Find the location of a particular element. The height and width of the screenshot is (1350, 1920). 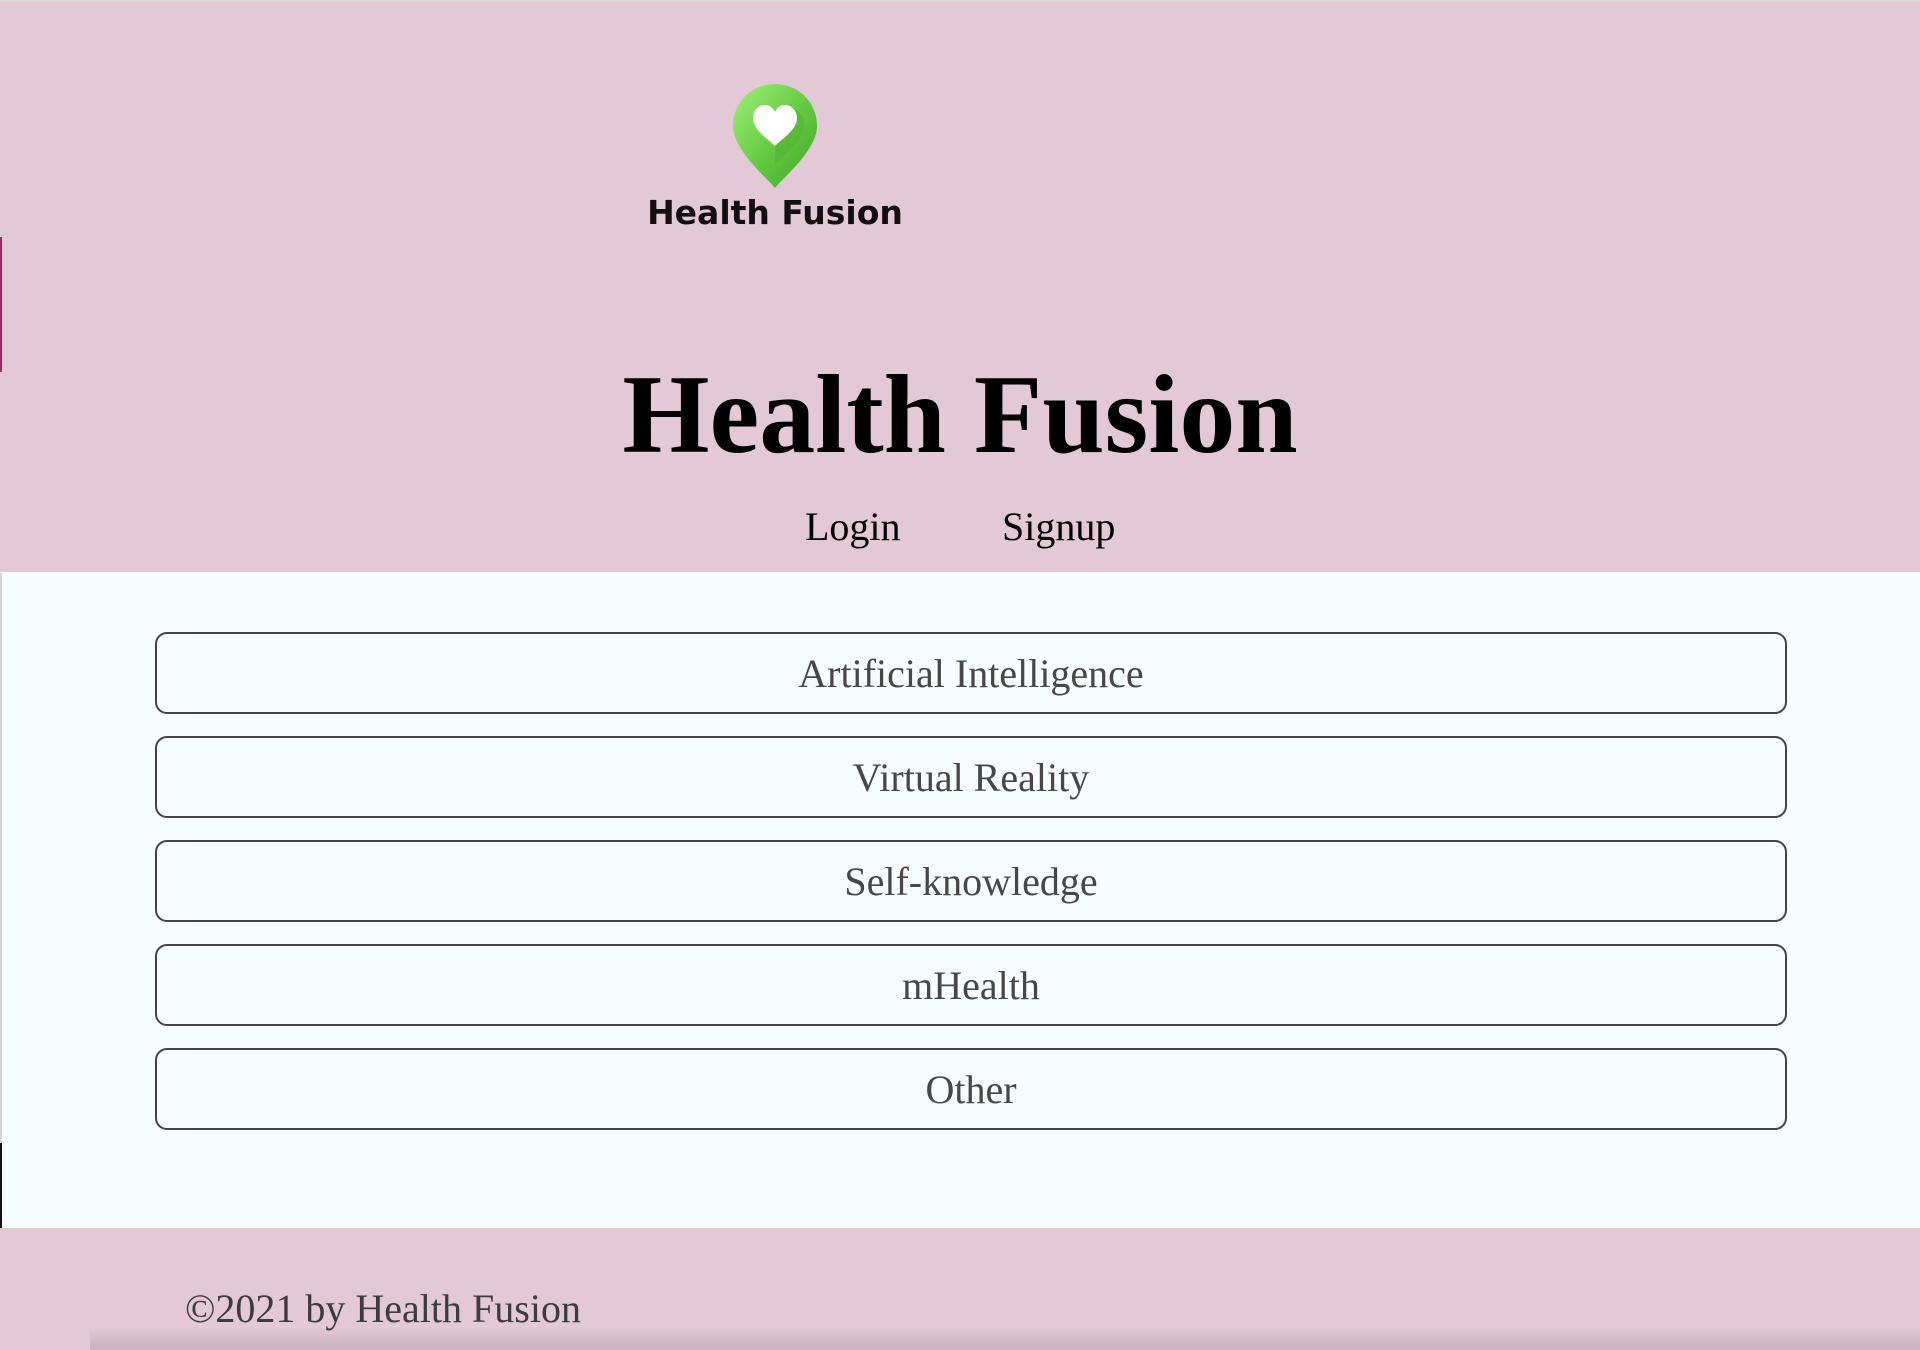

page-title: Health Fusion is located at coordinates (960, 415).